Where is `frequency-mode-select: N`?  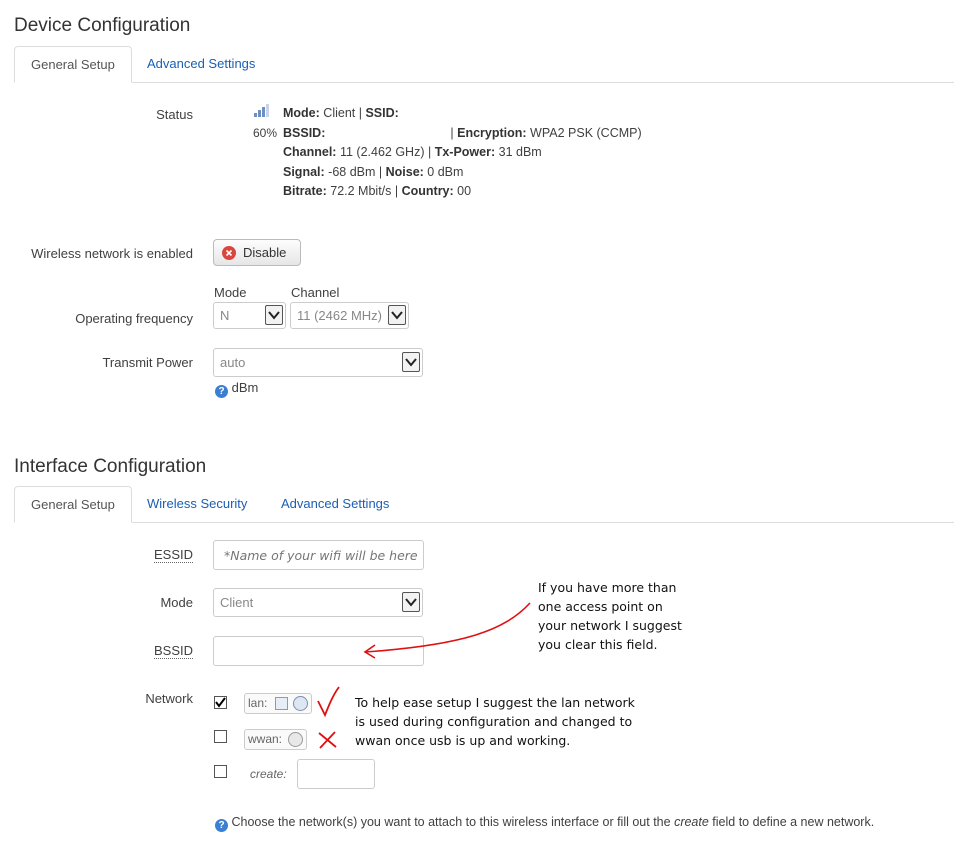 frequency-mode-select: N is located at coordinates (249, 315).